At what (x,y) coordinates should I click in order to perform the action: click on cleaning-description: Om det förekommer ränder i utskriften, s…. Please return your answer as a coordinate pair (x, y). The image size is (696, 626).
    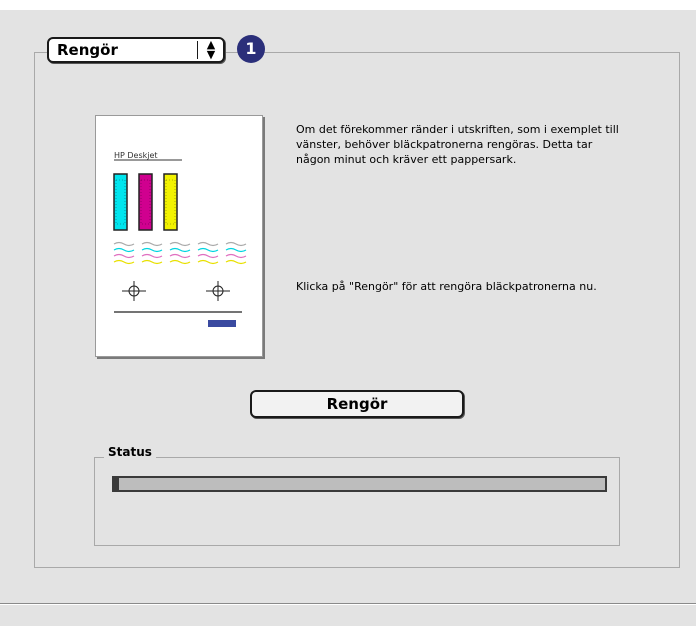
    Looking at the image, I should click on (457, 144).